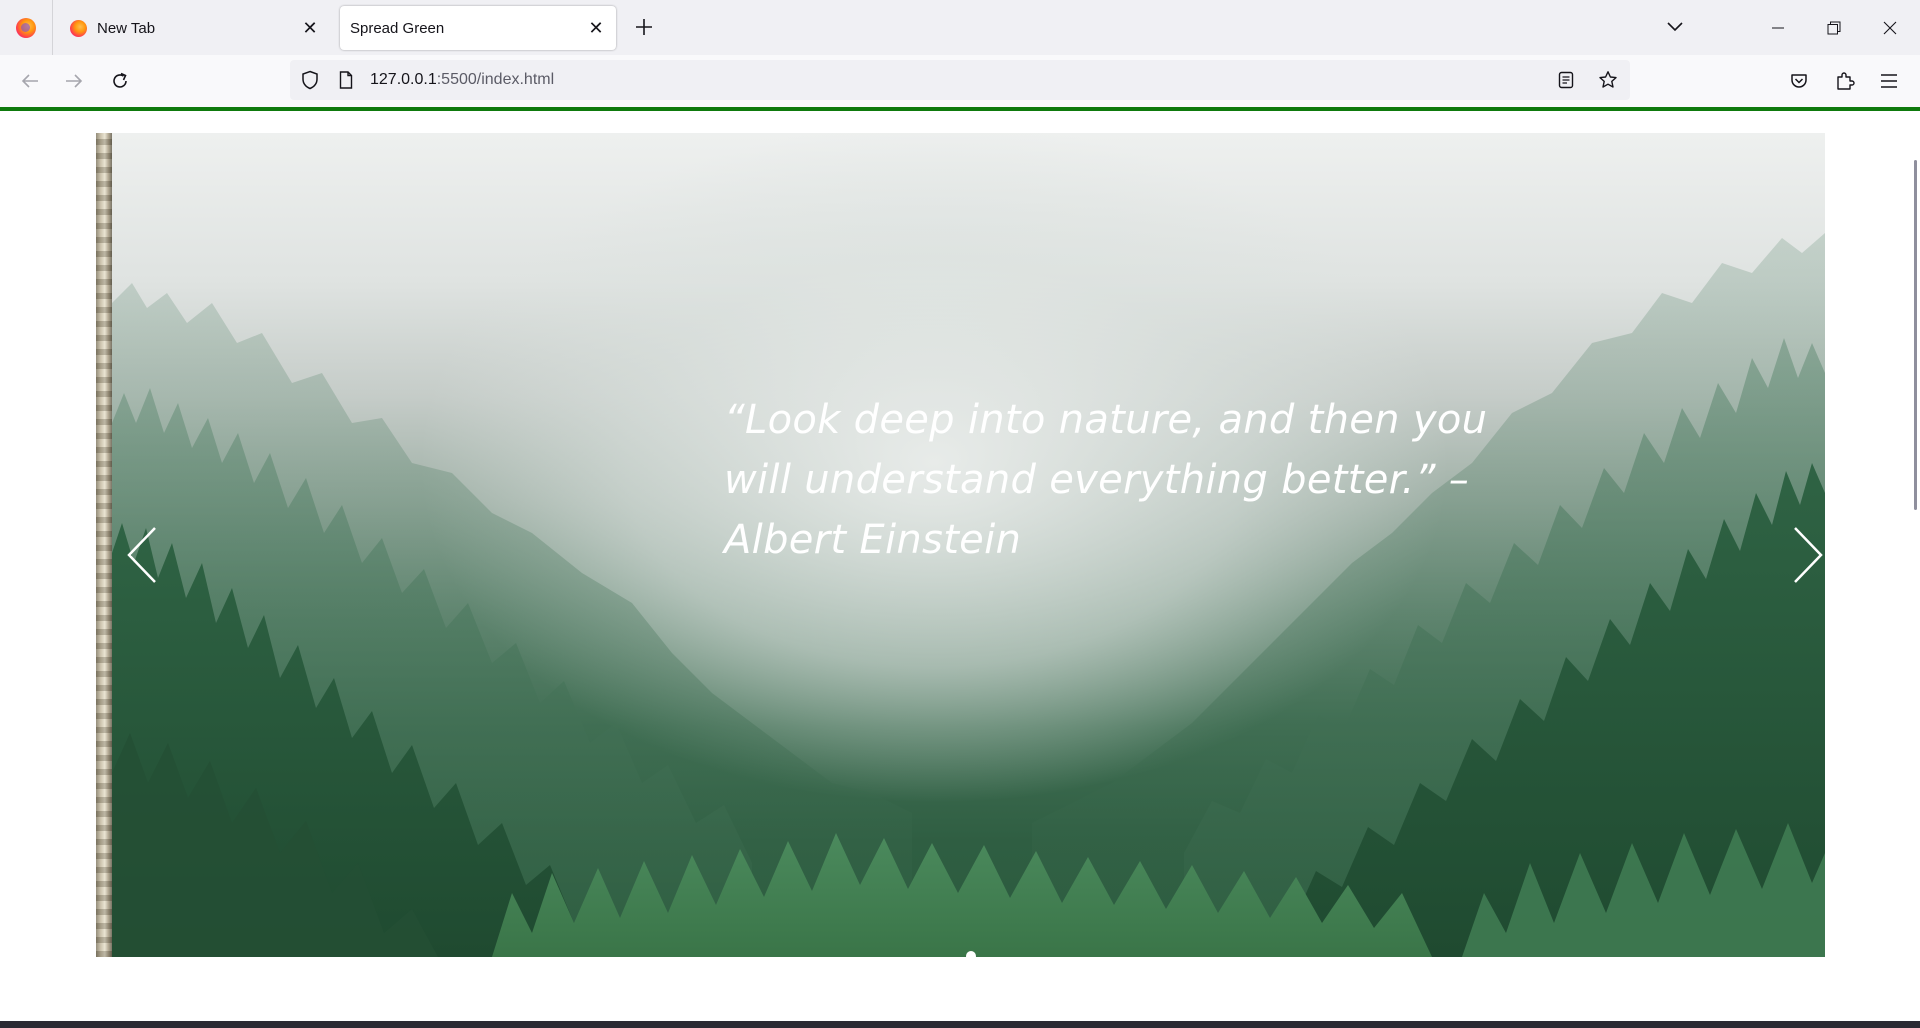 The image size is (1920, 1028). I want to click on carousel-indicator-active, so click(970, 954).